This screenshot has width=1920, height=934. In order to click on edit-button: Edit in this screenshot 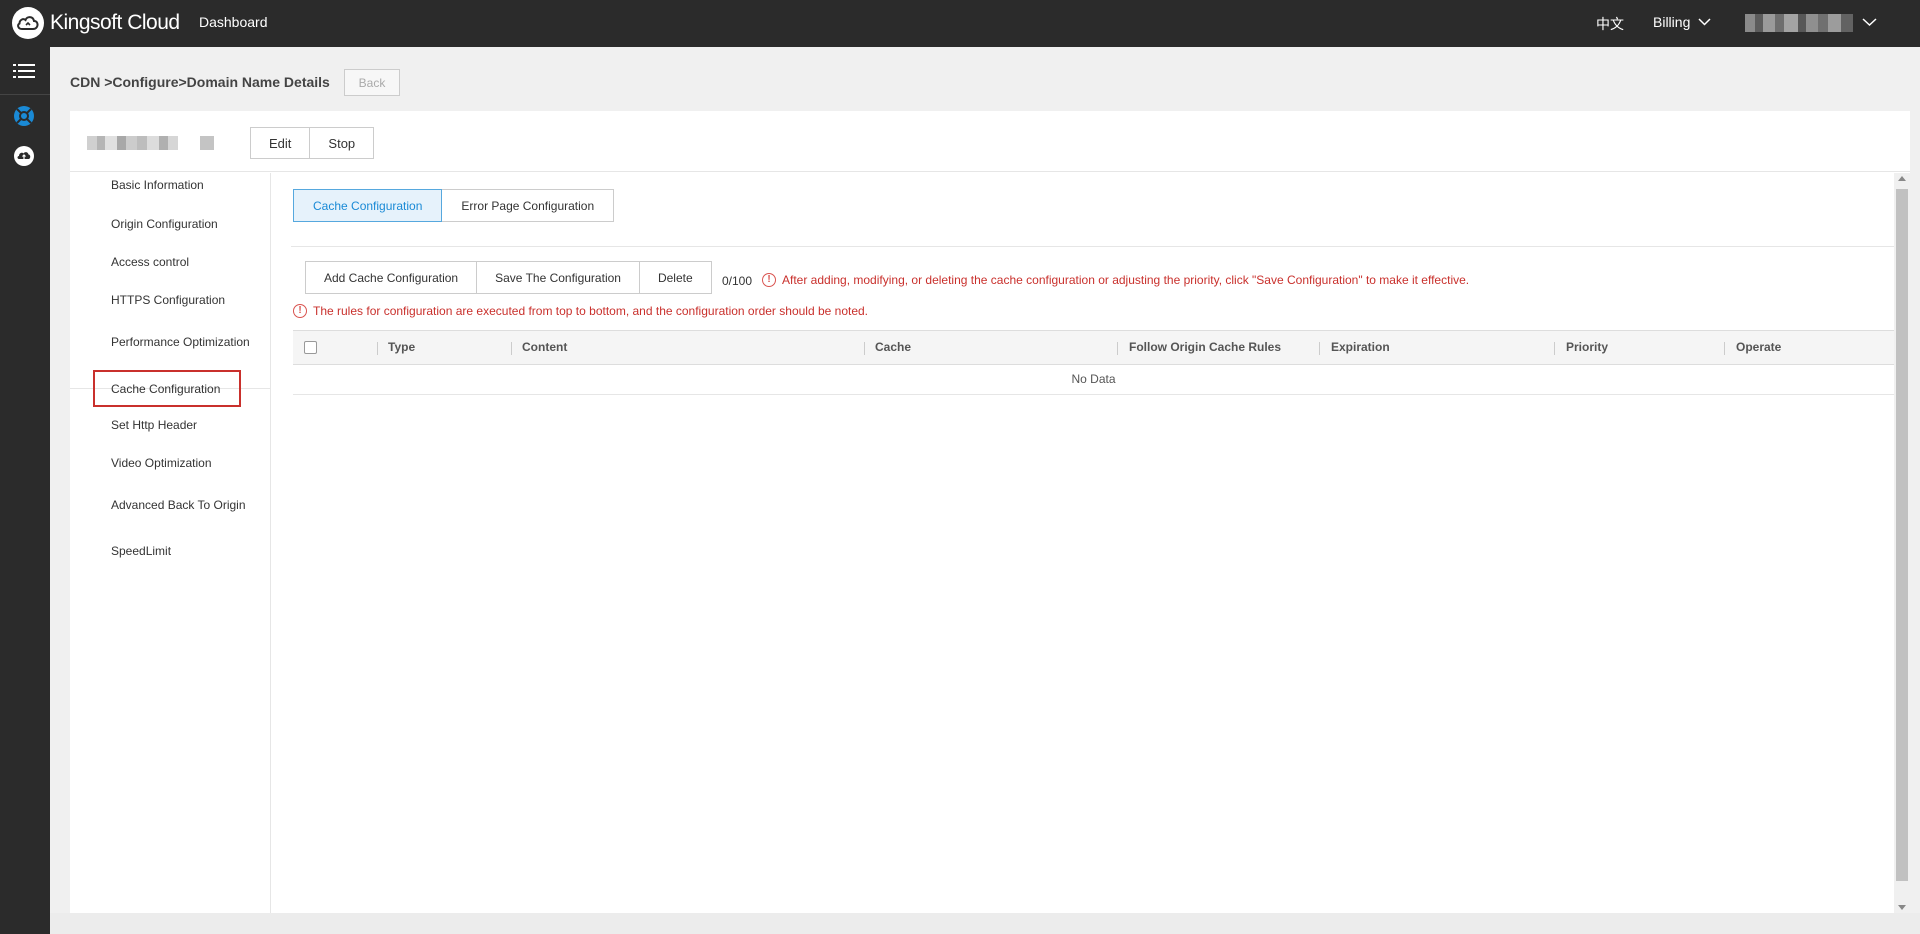, I will do `click(280, 143)`.